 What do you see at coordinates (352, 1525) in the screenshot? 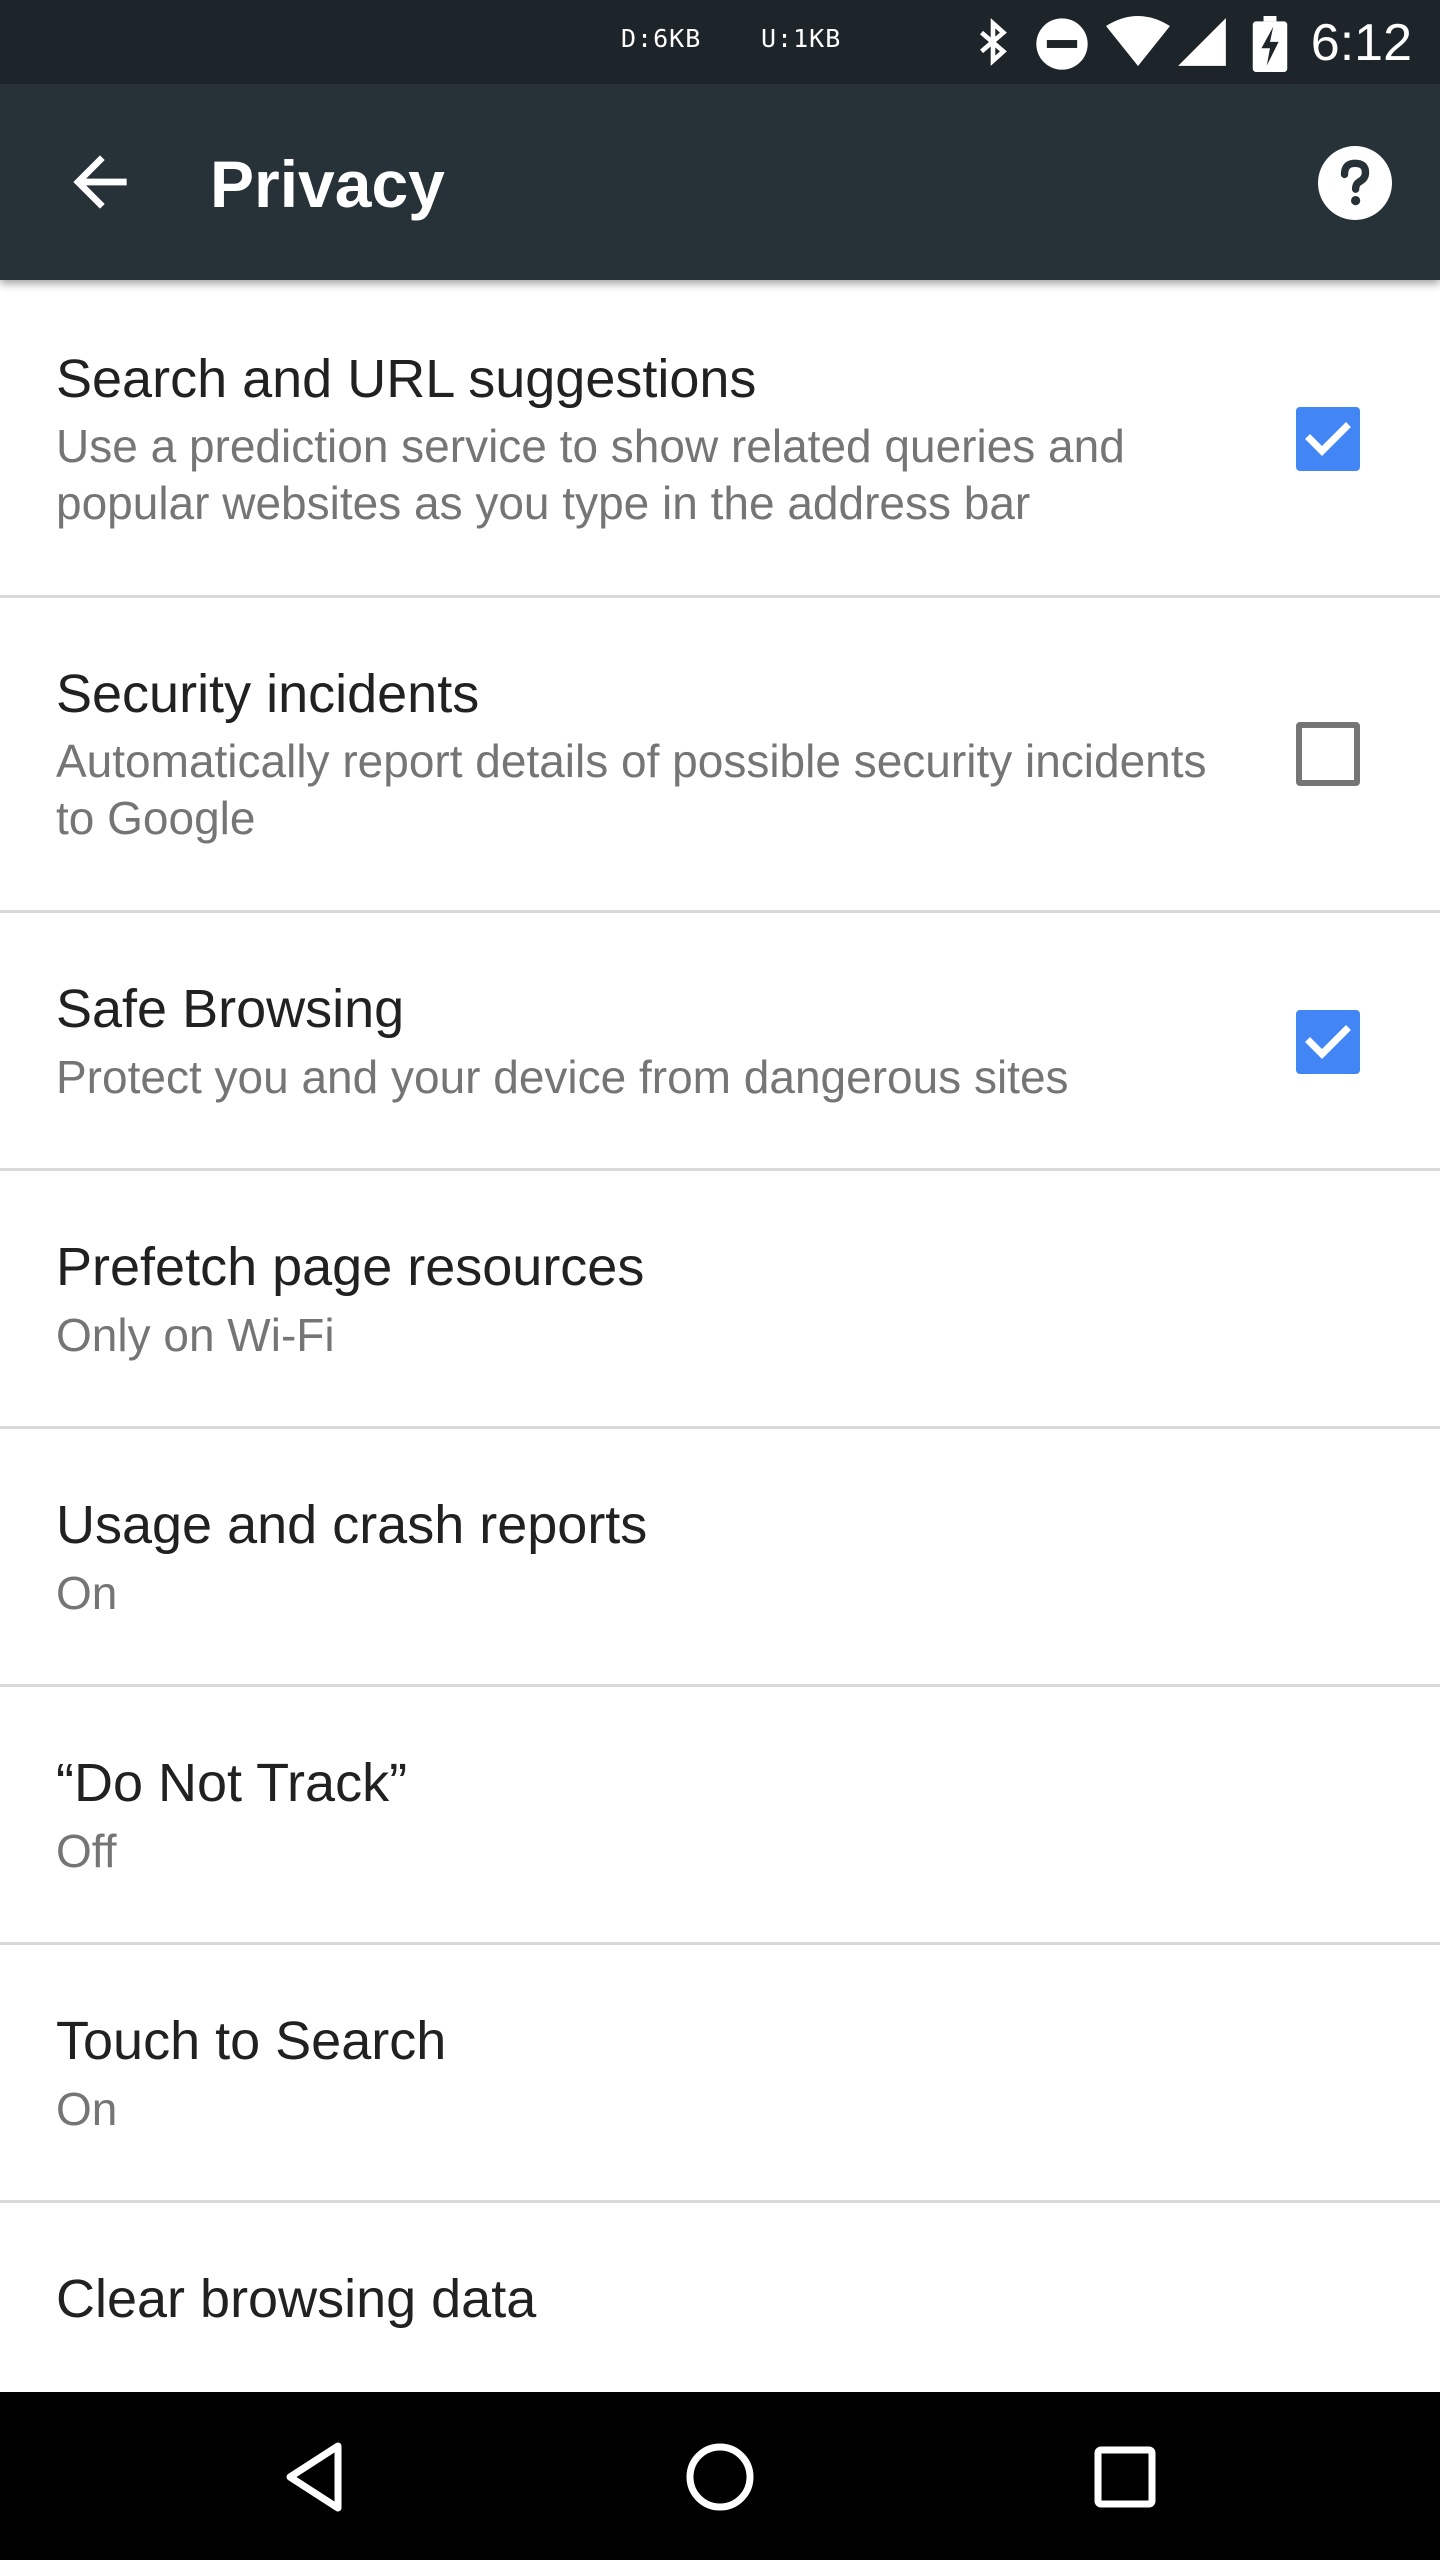
I see `setting-title: Usage and crash reports` at bounding box center [352, 1525].